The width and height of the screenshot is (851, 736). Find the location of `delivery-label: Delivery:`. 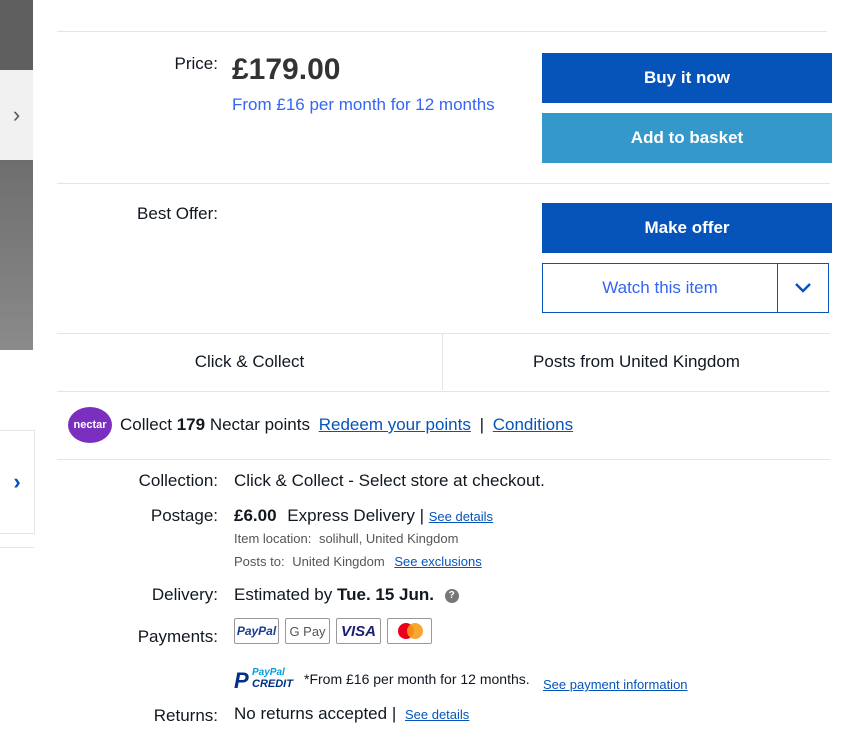

delivery-label: Delivery: is located at coordinates (184, 594).